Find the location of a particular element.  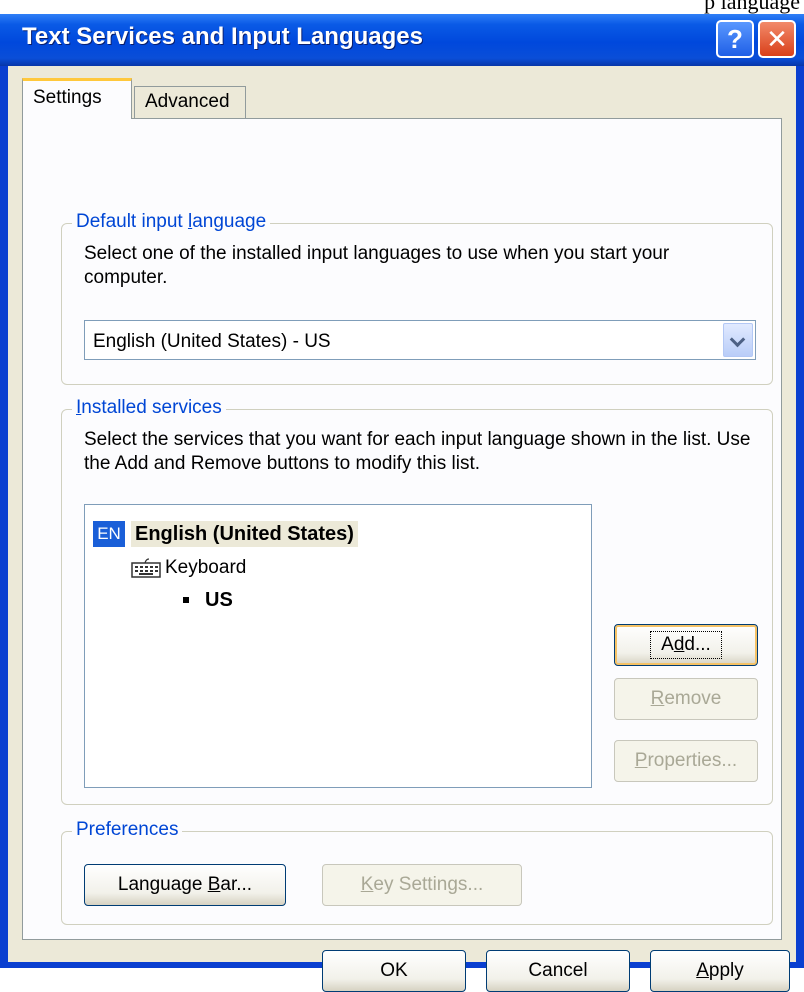

help-button: ? is located at coordinates (735, 39).